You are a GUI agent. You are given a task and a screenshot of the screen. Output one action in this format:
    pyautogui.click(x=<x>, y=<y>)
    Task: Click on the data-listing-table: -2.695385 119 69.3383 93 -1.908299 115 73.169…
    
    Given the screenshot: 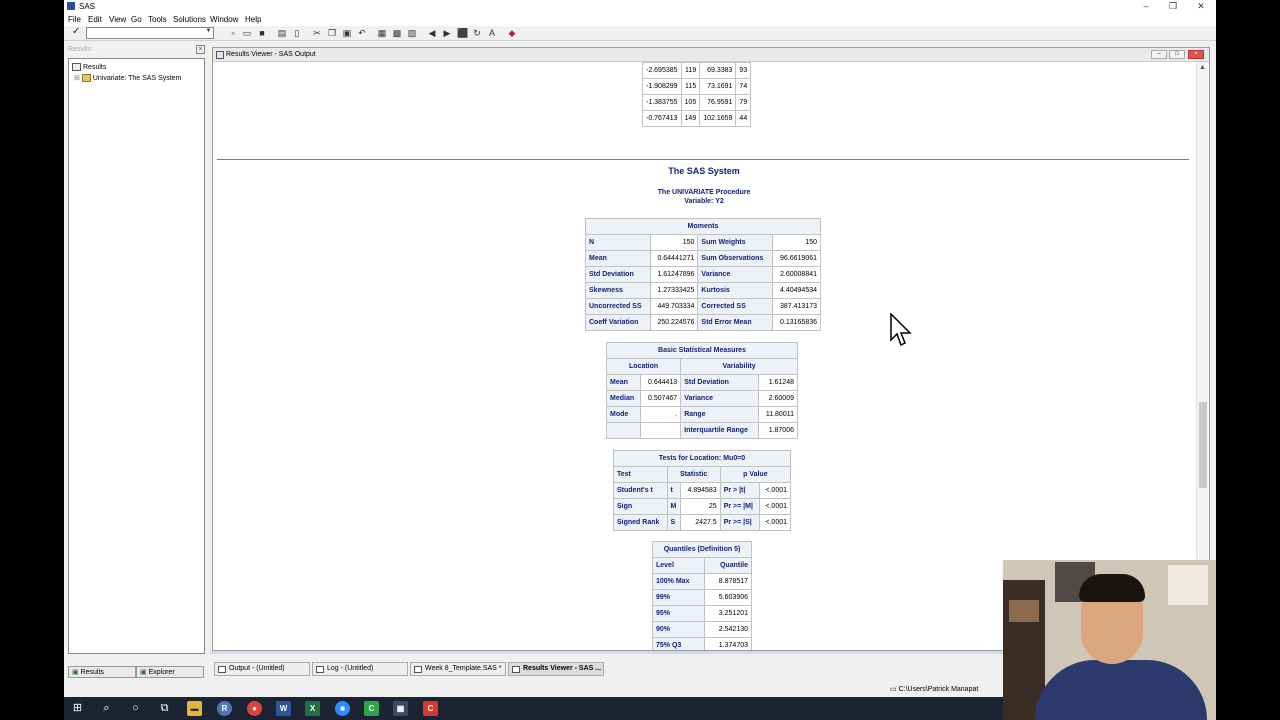 What is the action you would take?
    pyautogui.click(x=697, y=94)
    